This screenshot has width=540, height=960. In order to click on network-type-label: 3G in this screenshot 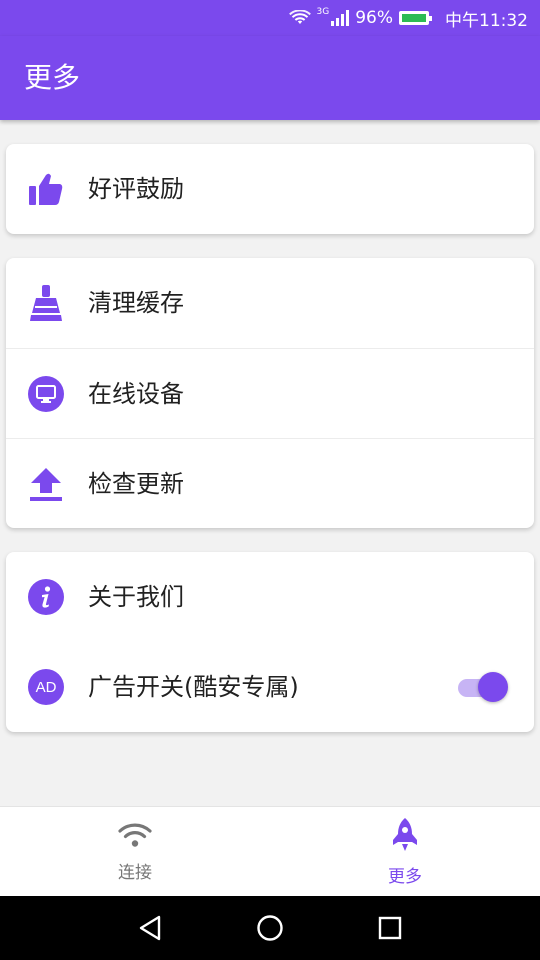, I will do `click(323, 12)`.